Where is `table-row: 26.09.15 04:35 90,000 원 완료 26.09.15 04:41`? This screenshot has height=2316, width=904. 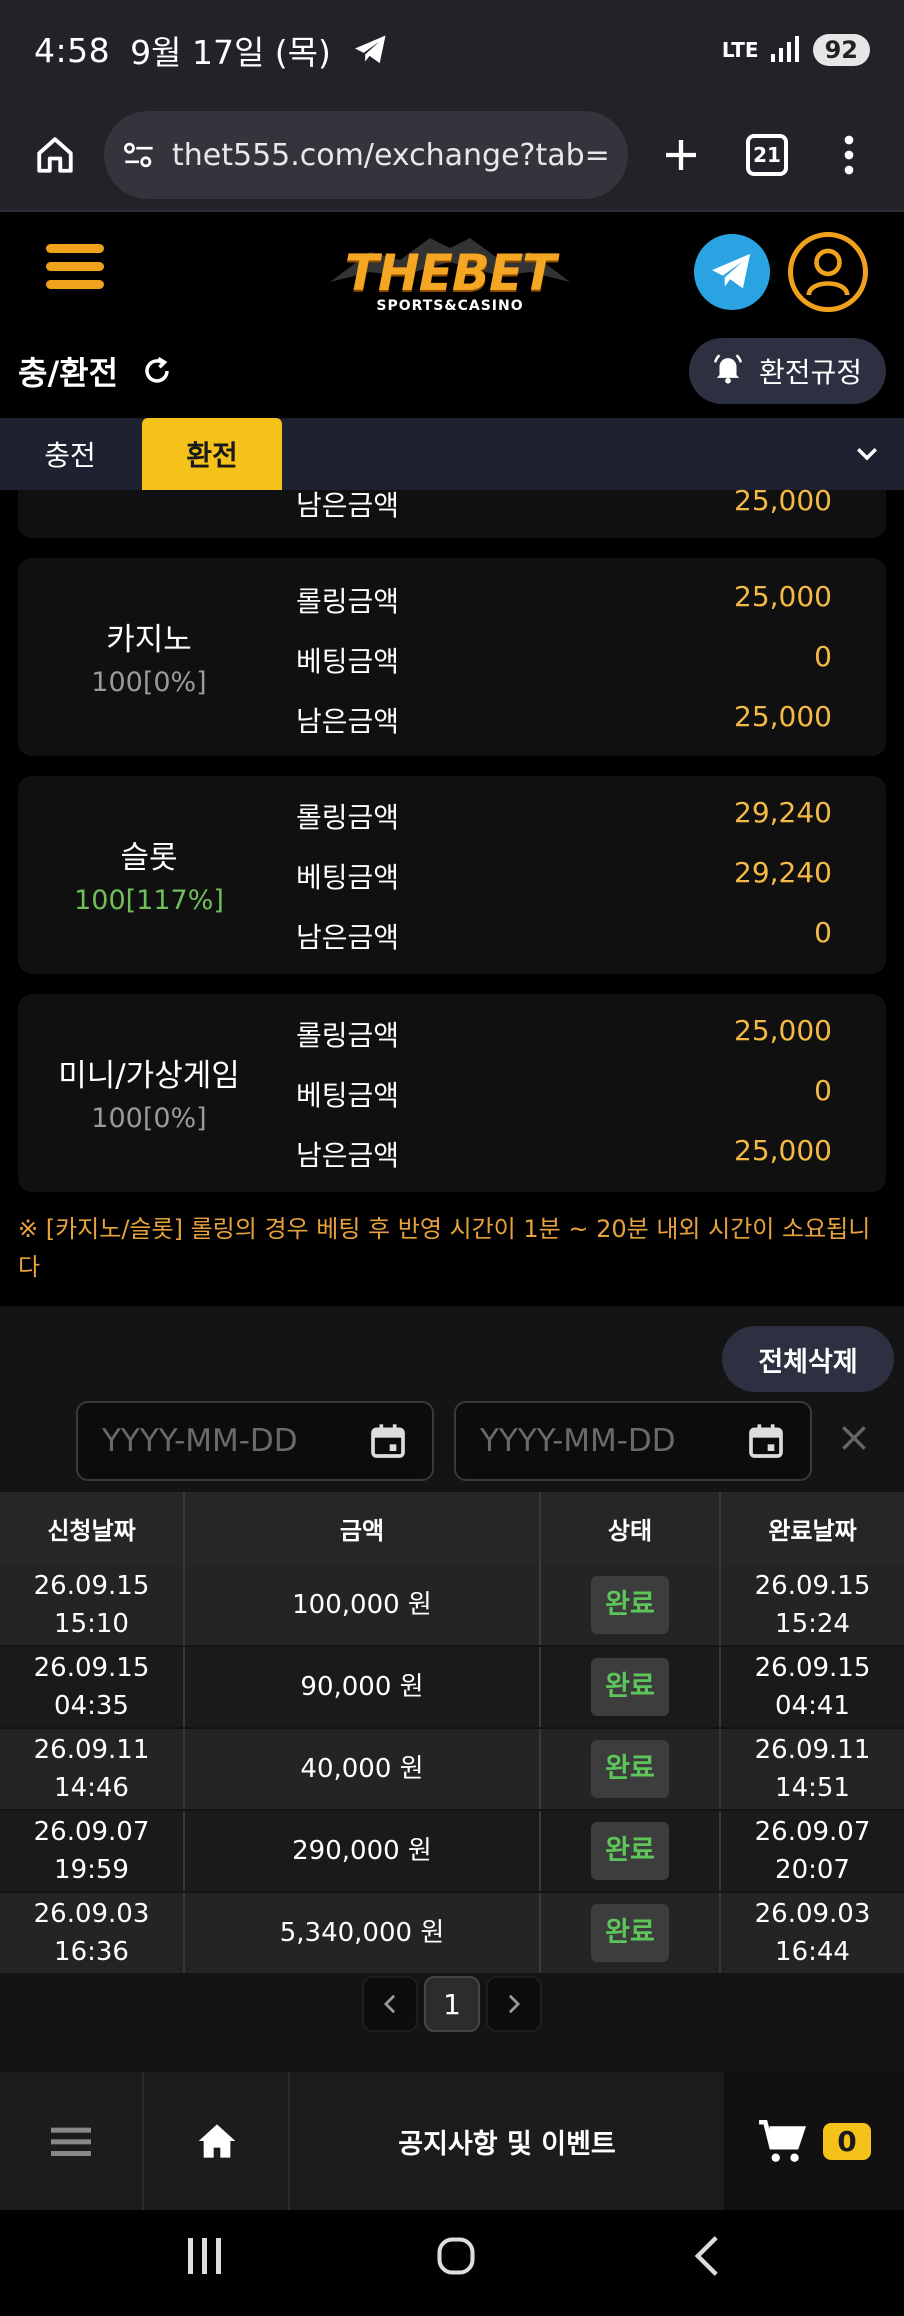 table-row: 26.09.15 04:35 90,000 원 완료 26.09.15 04:41 is located at coordinates (452, 1687).